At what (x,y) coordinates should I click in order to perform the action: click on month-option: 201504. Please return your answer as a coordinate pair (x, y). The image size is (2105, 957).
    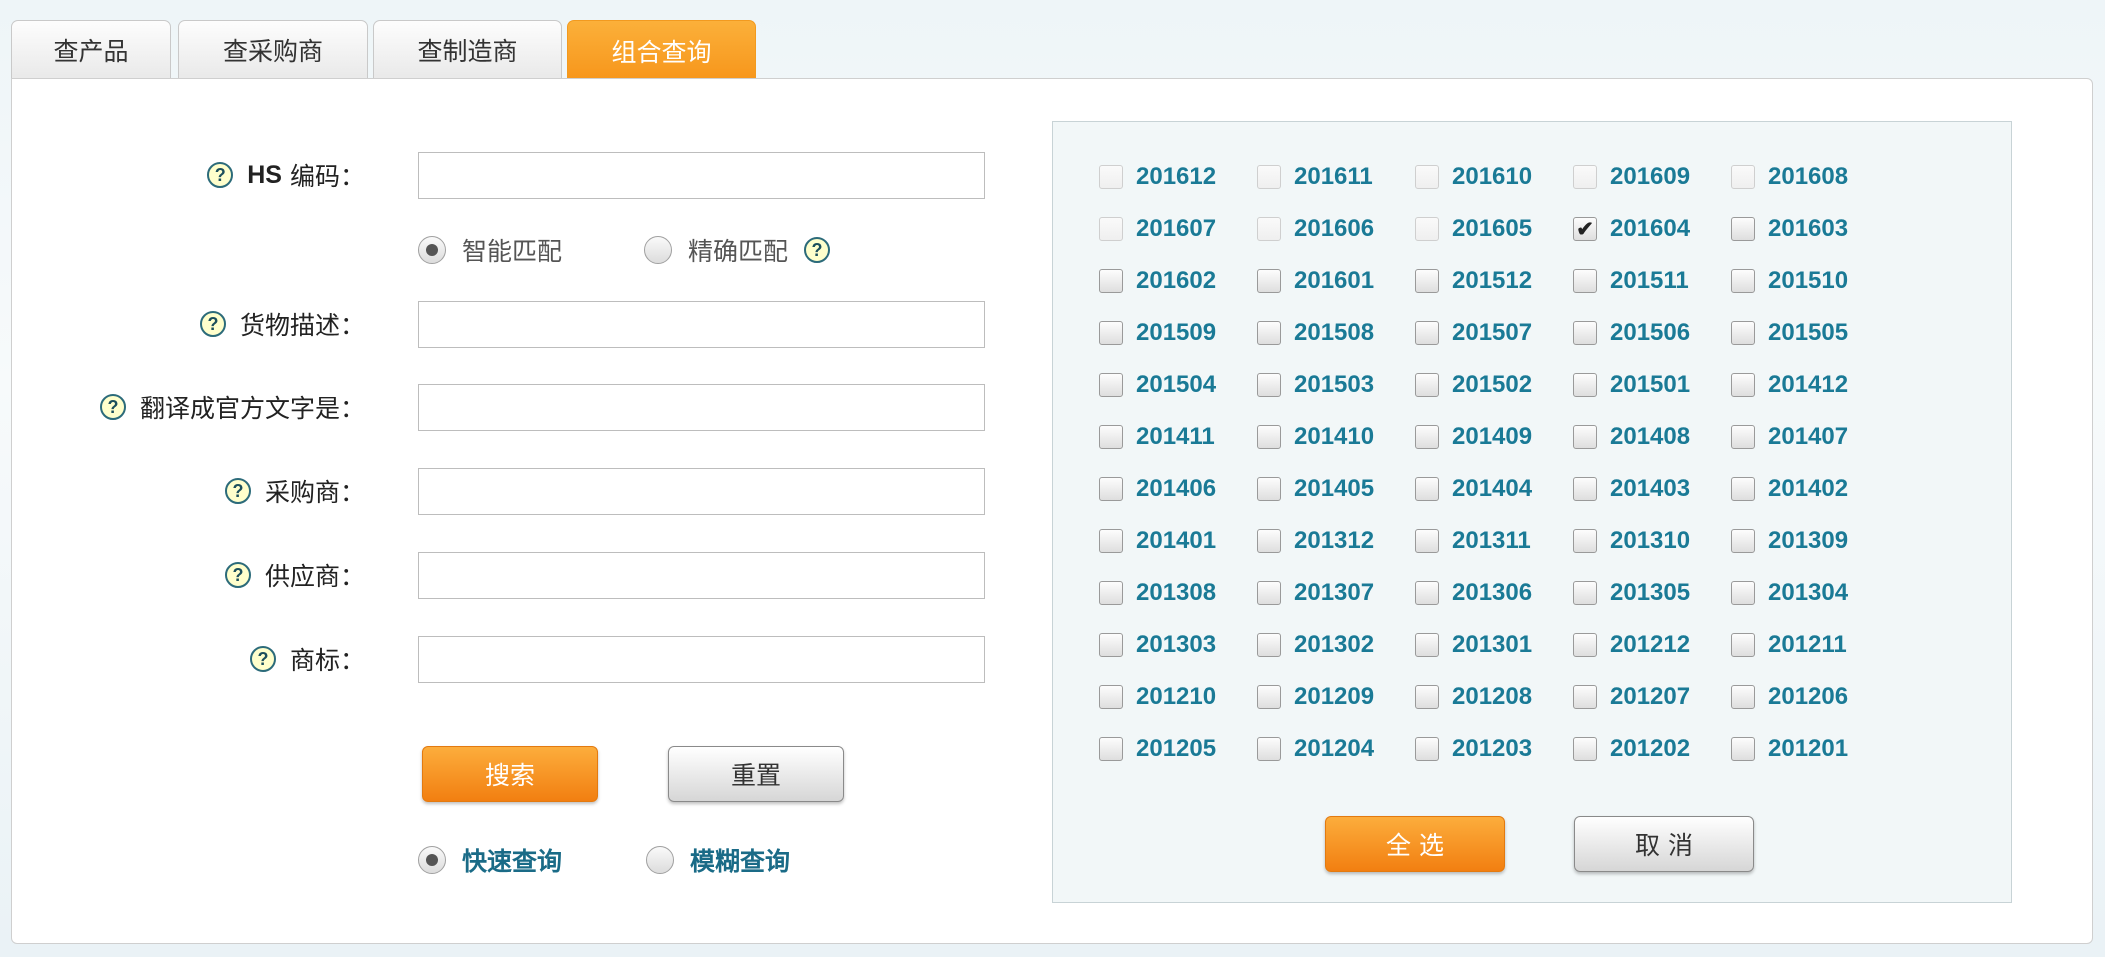
    Looking at the image, I should click on (1157, 385).